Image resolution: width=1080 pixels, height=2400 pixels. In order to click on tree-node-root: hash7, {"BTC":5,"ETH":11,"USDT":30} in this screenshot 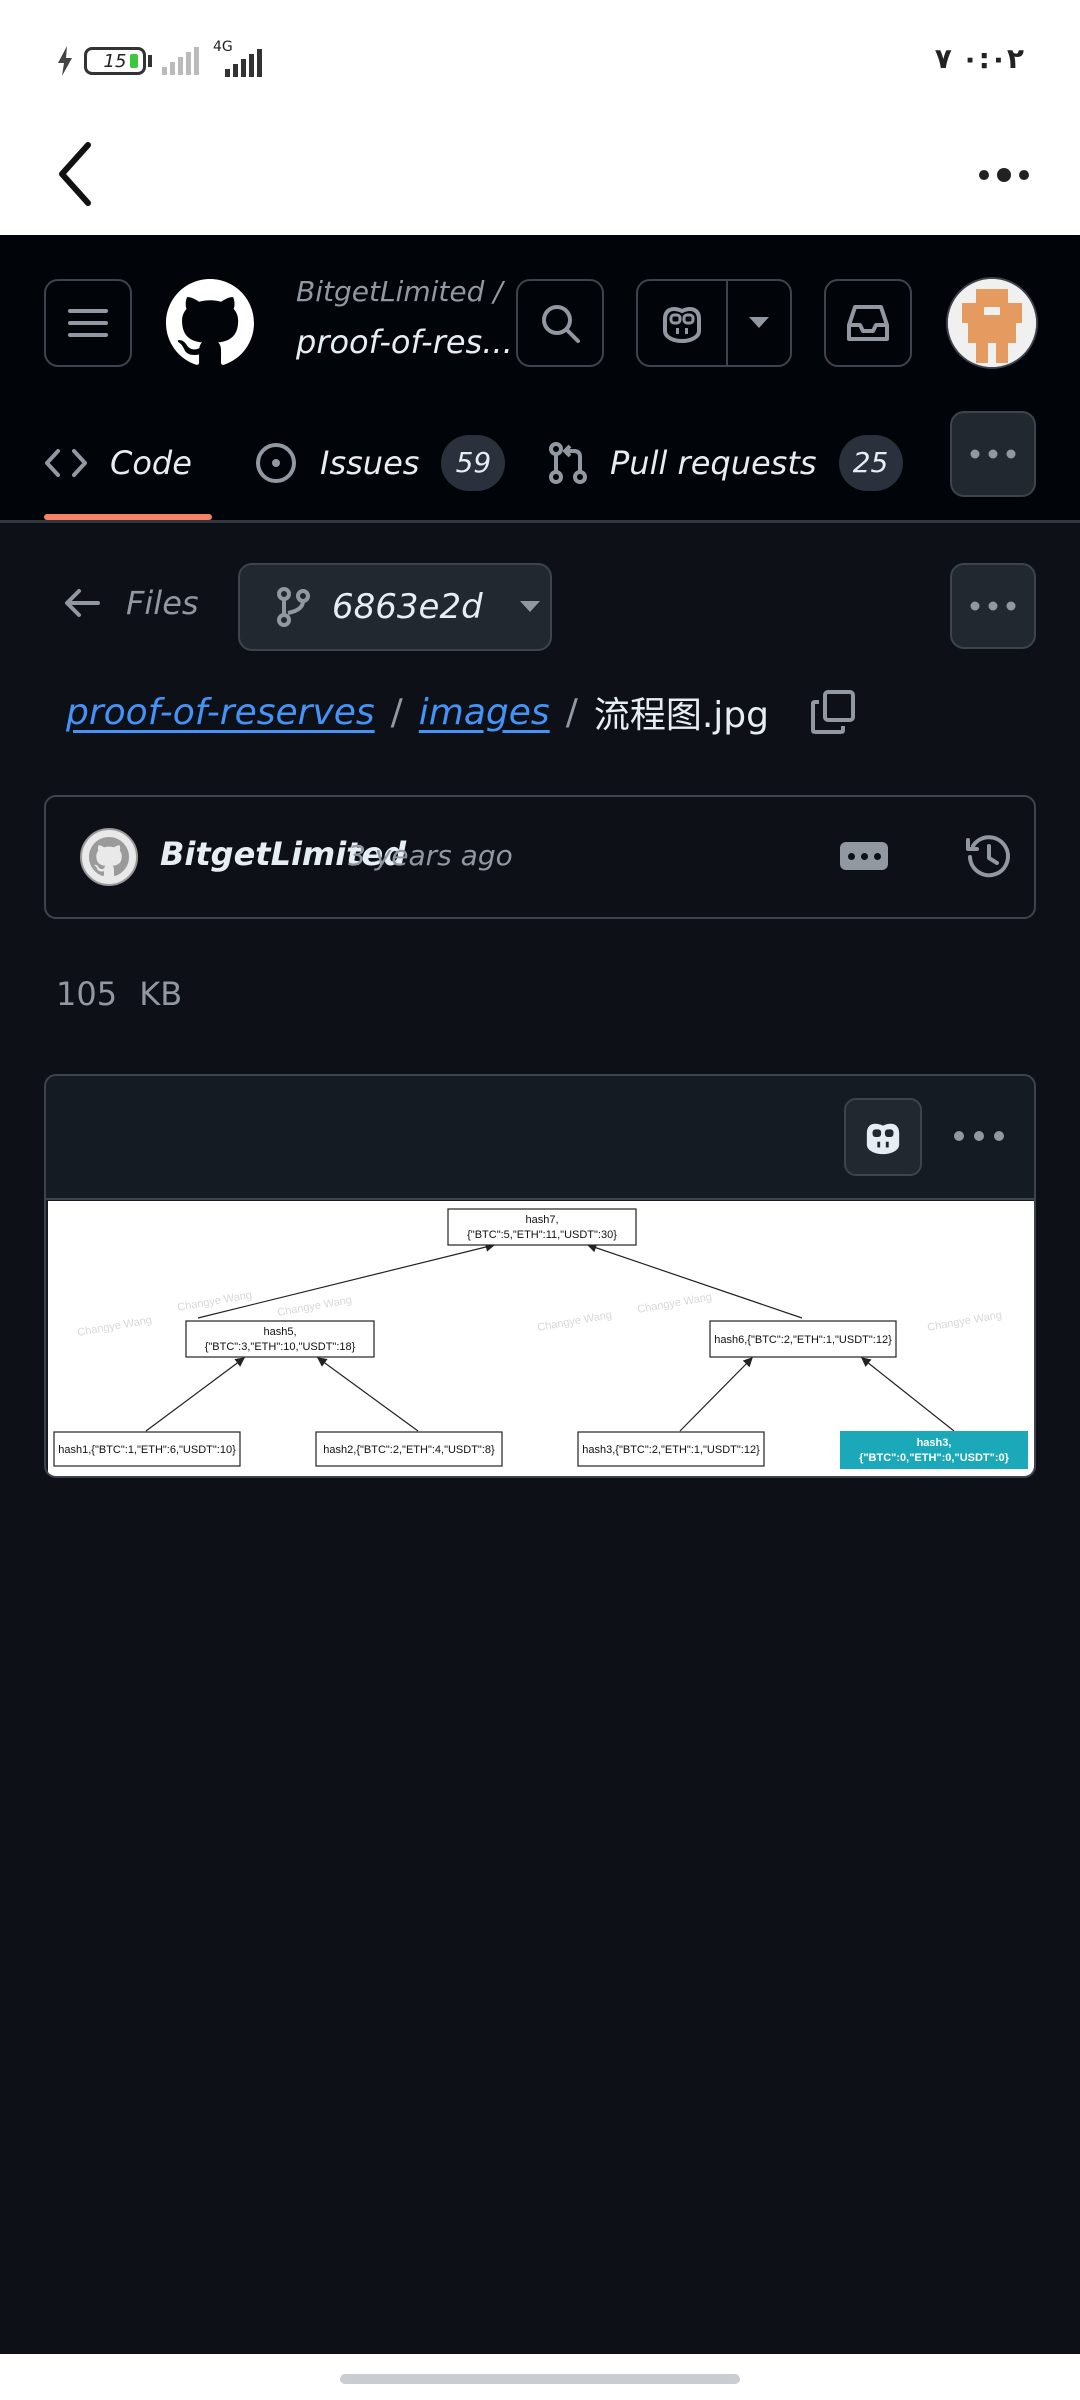, I will do `click(542, 1227)`.